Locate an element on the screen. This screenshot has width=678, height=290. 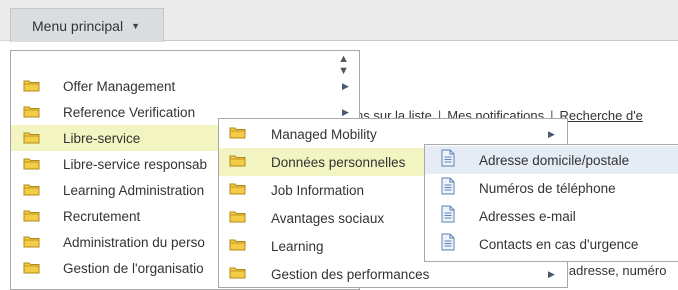
main-menu-label: Menu principal is located at coordinates (78, 25).